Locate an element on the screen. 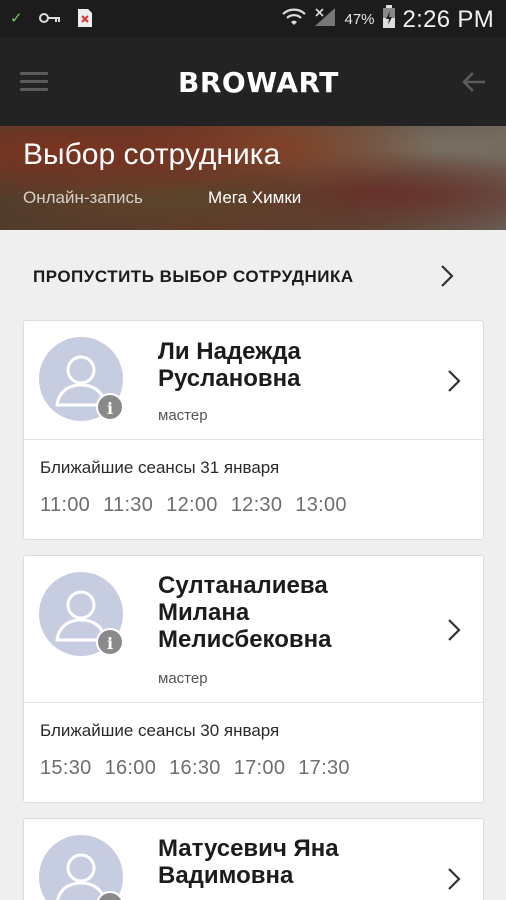 The height and width of the screenshot is (900, 506). key-icon is located at coordinates (49, 18).